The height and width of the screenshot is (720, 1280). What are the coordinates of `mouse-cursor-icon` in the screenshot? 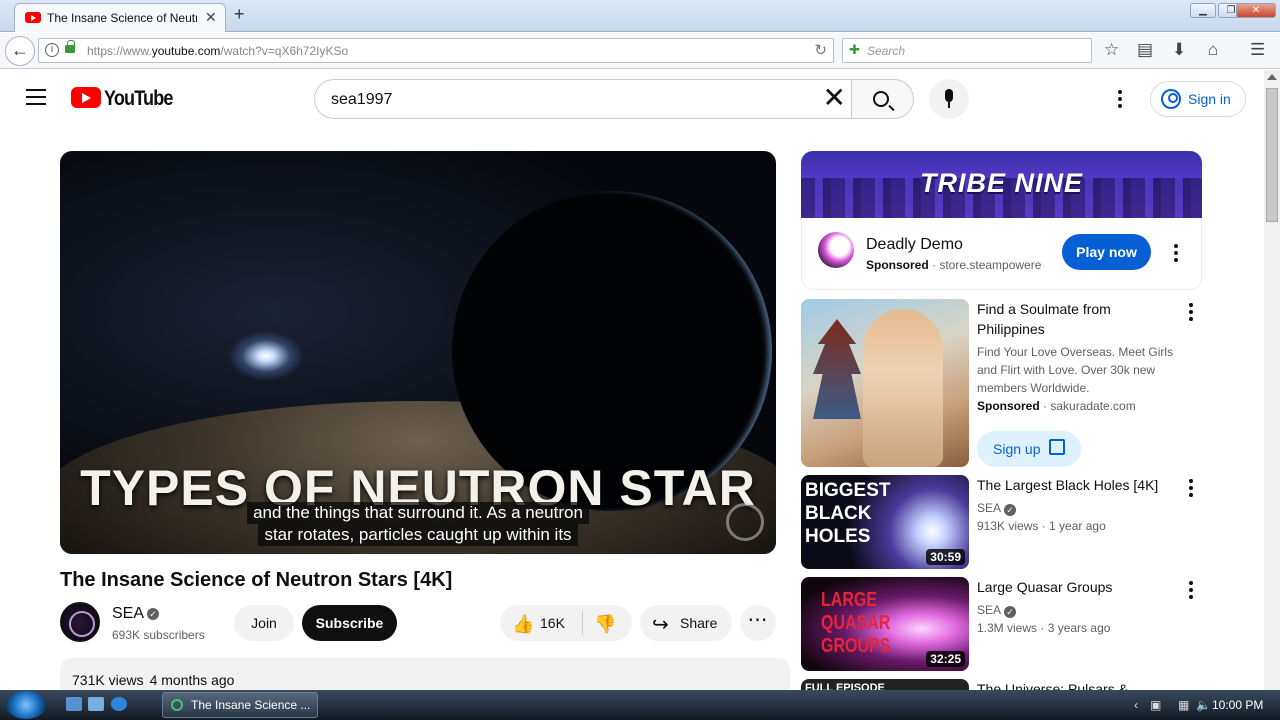 It's located at (502, 651).